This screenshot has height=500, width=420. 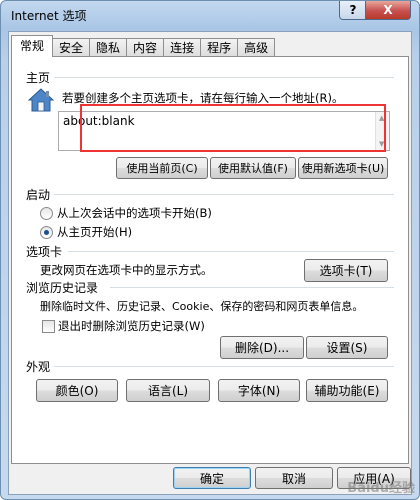 I want to click on tab-advanced: 高级, so click(x=256, y=47).